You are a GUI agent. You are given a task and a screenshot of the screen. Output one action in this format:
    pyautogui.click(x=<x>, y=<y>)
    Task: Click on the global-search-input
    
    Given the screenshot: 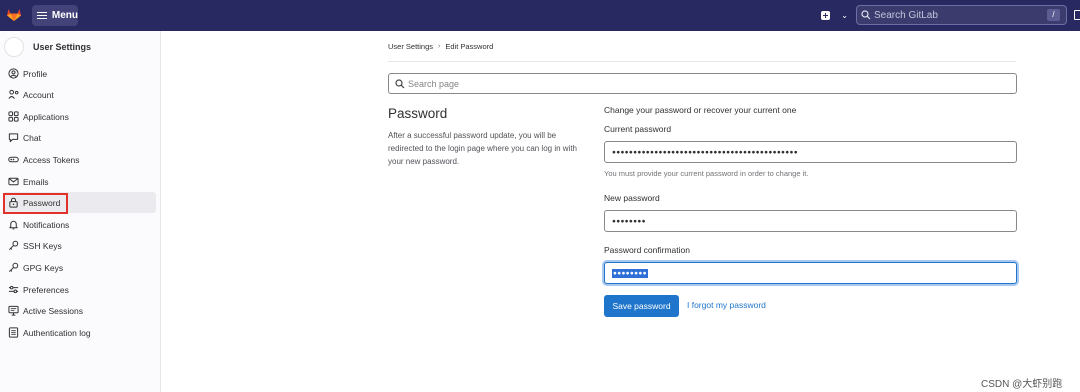 What is the action you would take?
    pyautogui.click(x=955, y=15)
    